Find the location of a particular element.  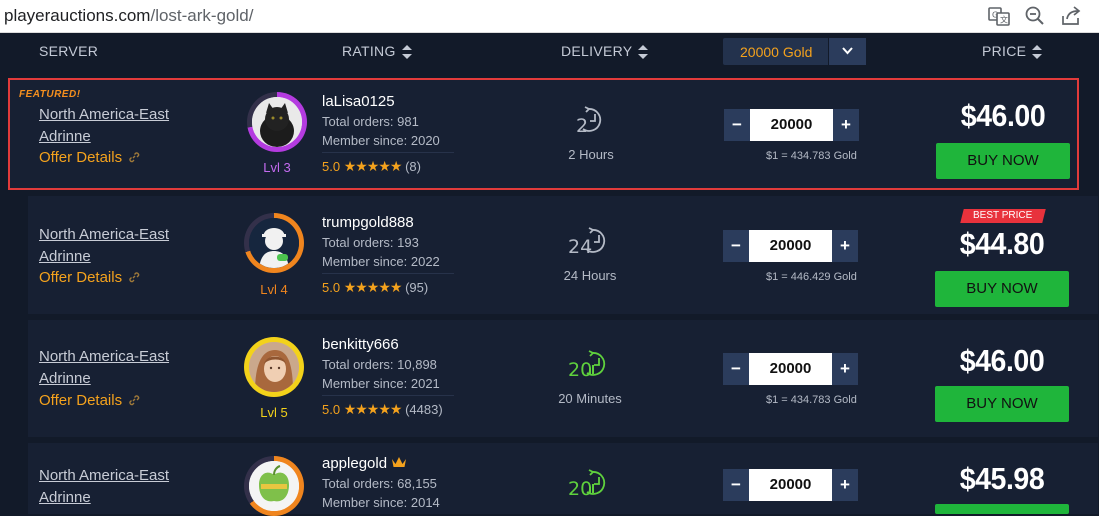

chevron-down-icon is located at coordinates (847, 51).